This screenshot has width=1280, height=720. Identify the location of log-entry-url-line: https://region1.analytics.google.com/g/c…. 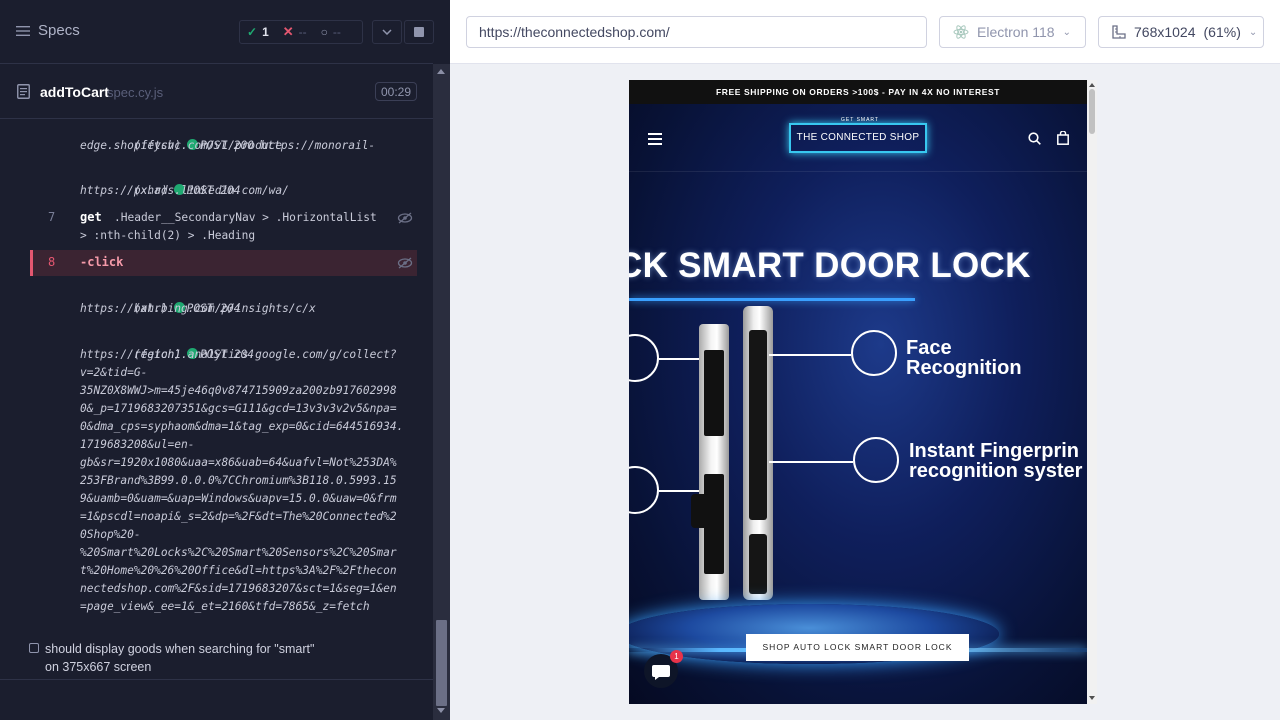
(238, 354).